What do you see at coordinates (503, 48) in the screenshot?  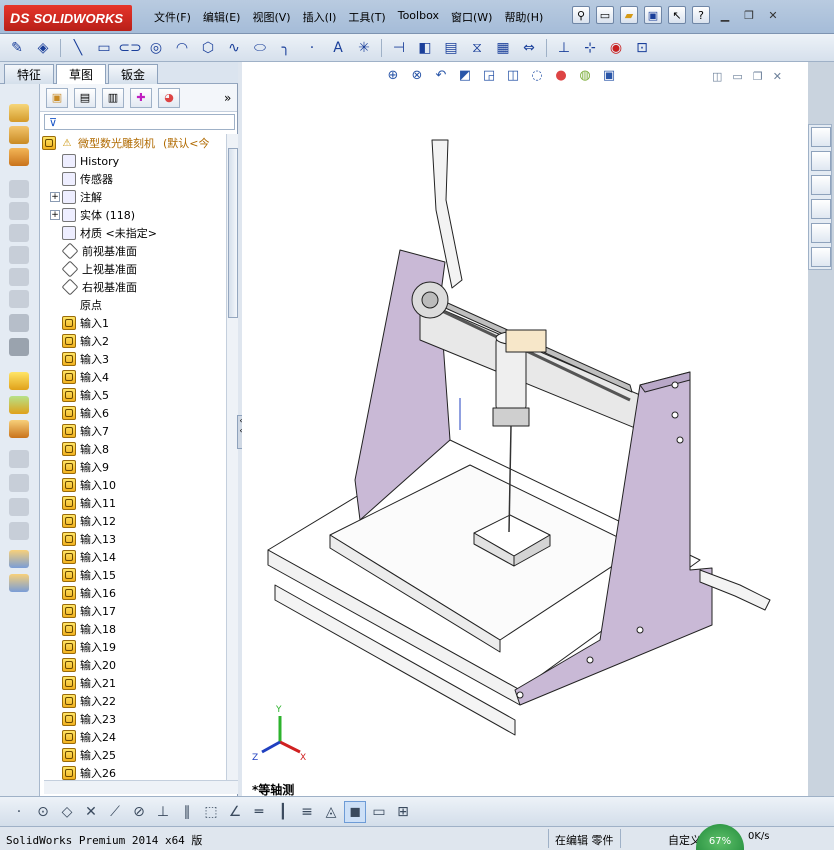 I see `linear-pattern-icon: ▦` at bounding box center [503, 48].